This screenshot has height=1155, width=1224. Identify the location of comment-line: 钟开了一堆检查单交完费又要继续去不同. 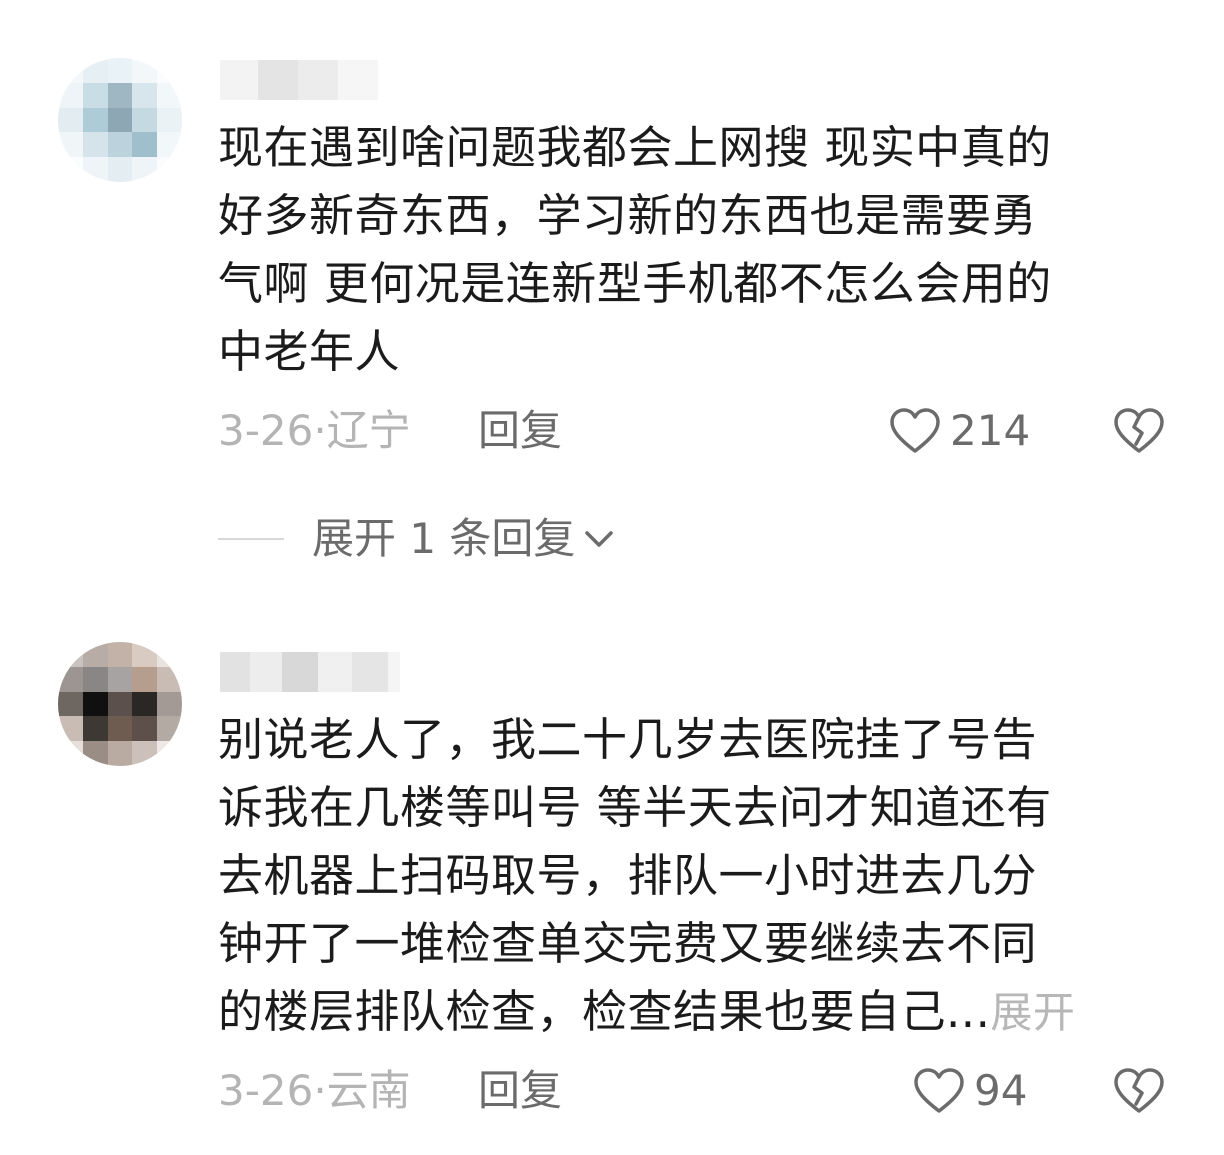
(628, 943).